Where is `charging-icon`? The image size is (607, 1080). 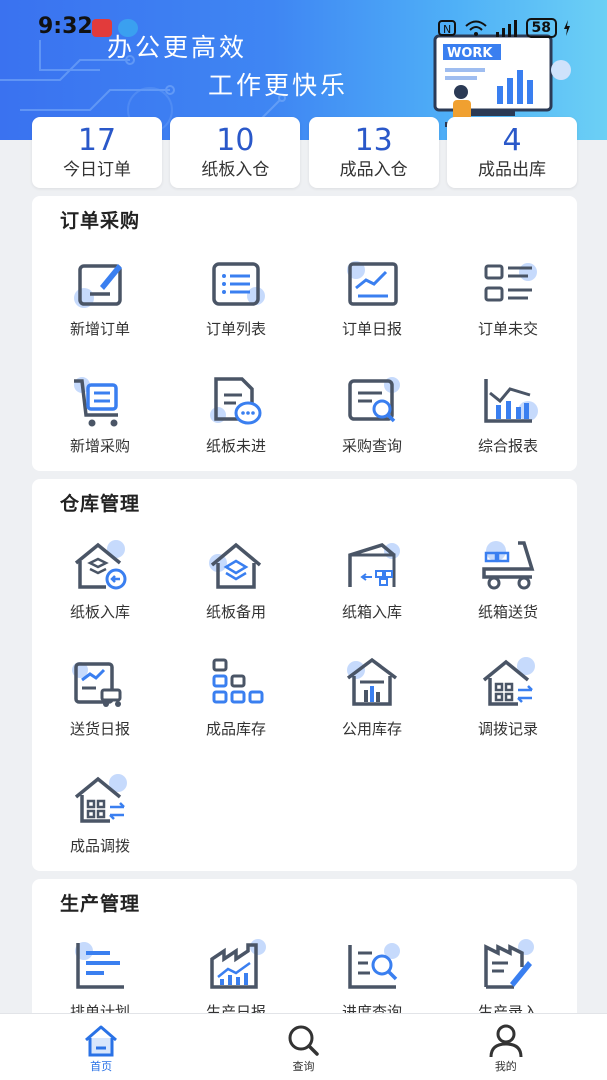 charging-icon is located at coordinates (567, 28).